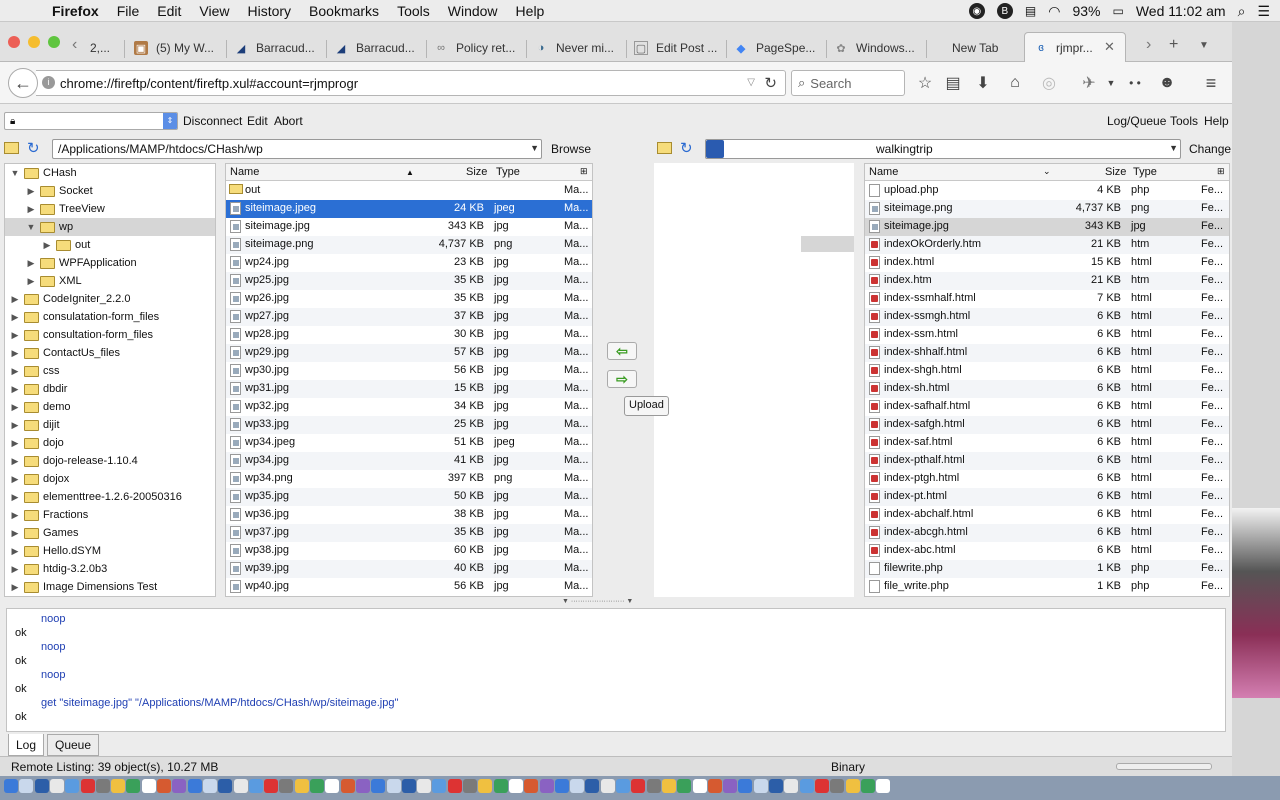  I want to click on search-input: ⌕ Search, so click(848, 83).